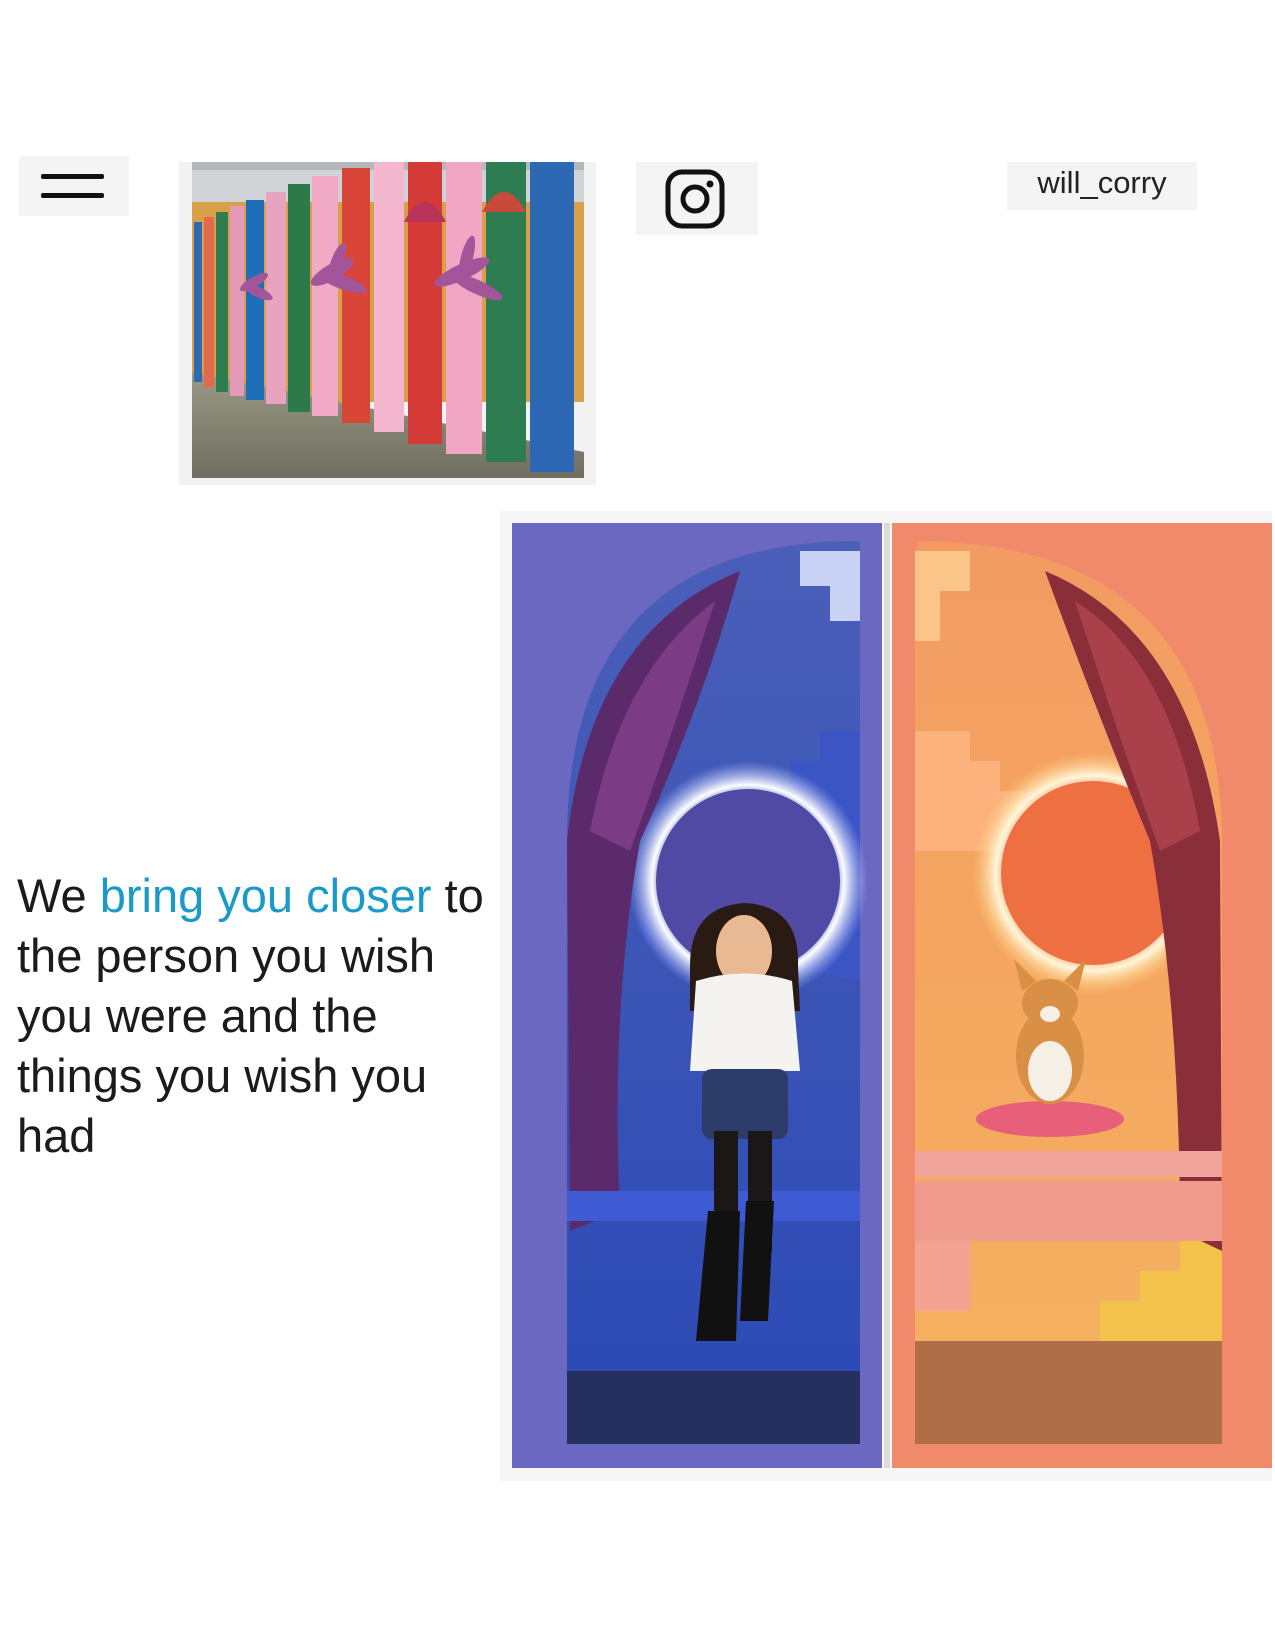 Image resolution: width=1275 pixels, height=1650 pixels. I want to click on tagline-lead: We, so click(52, 895).